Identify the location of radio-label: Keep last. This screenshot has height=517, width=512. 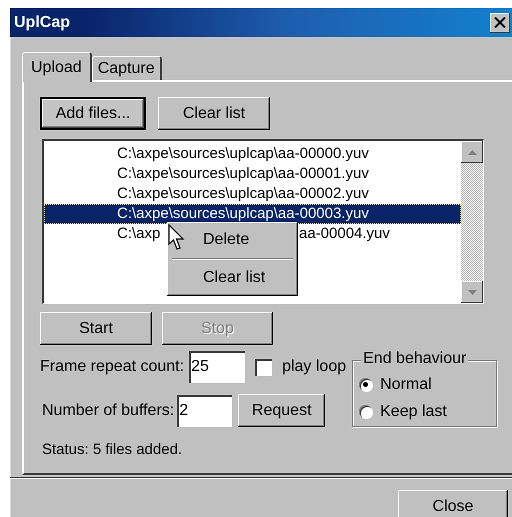
(413, 411).